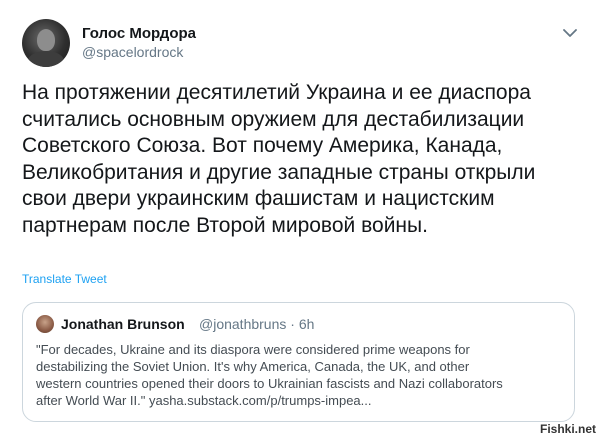 Image resolution: width=600 pixels, height=440 pixels. What do you see at coordinates (139, 33) in the screenshot?
I see `author-display-name: Голос Мордора` at bounding box center [139, 33].